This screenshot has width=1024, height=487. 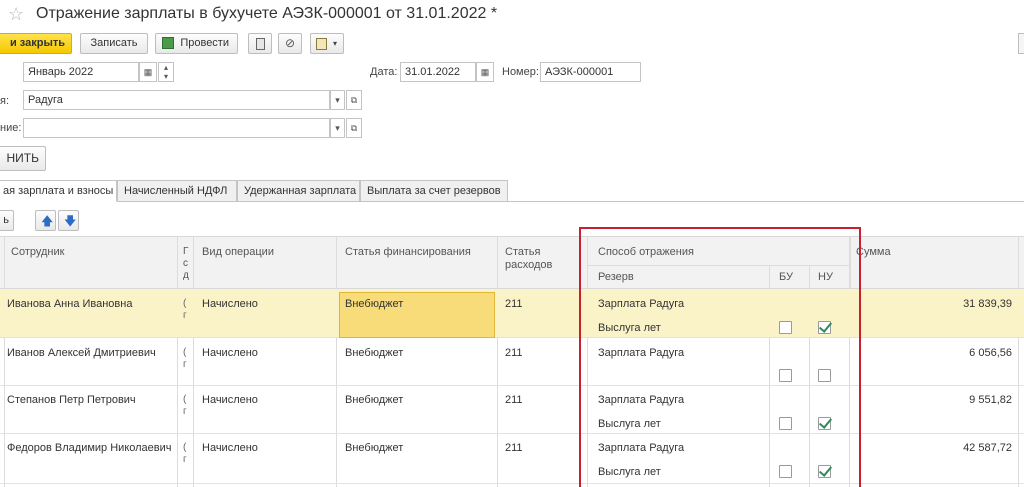 What do you see at coordinates (408, 252) in the screenshot?
I see `col-funding: Статья финансирования` at bounding box center [408, 252].